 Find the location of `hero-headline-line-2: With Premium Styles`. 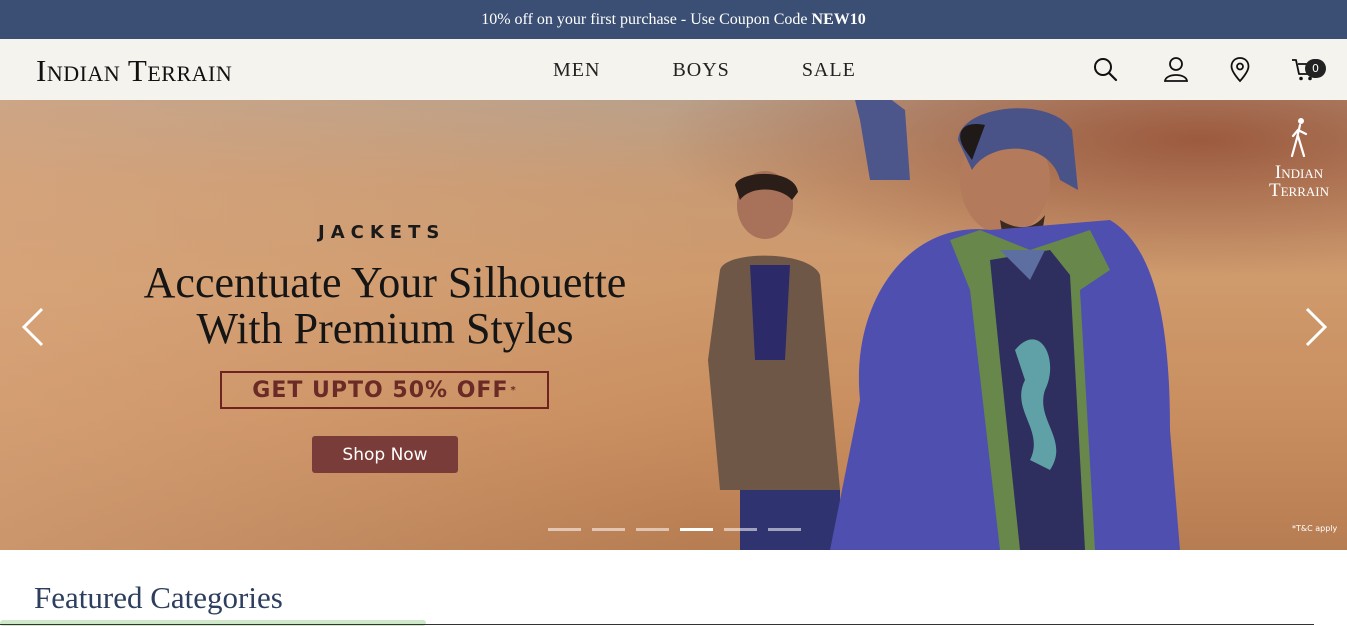

hero-headline-line-2: With Premium Styles is located at coordinates (385, 328).